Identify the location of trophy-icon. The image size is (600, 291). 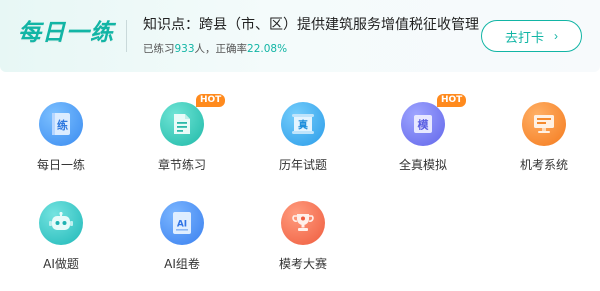
(303, 223).